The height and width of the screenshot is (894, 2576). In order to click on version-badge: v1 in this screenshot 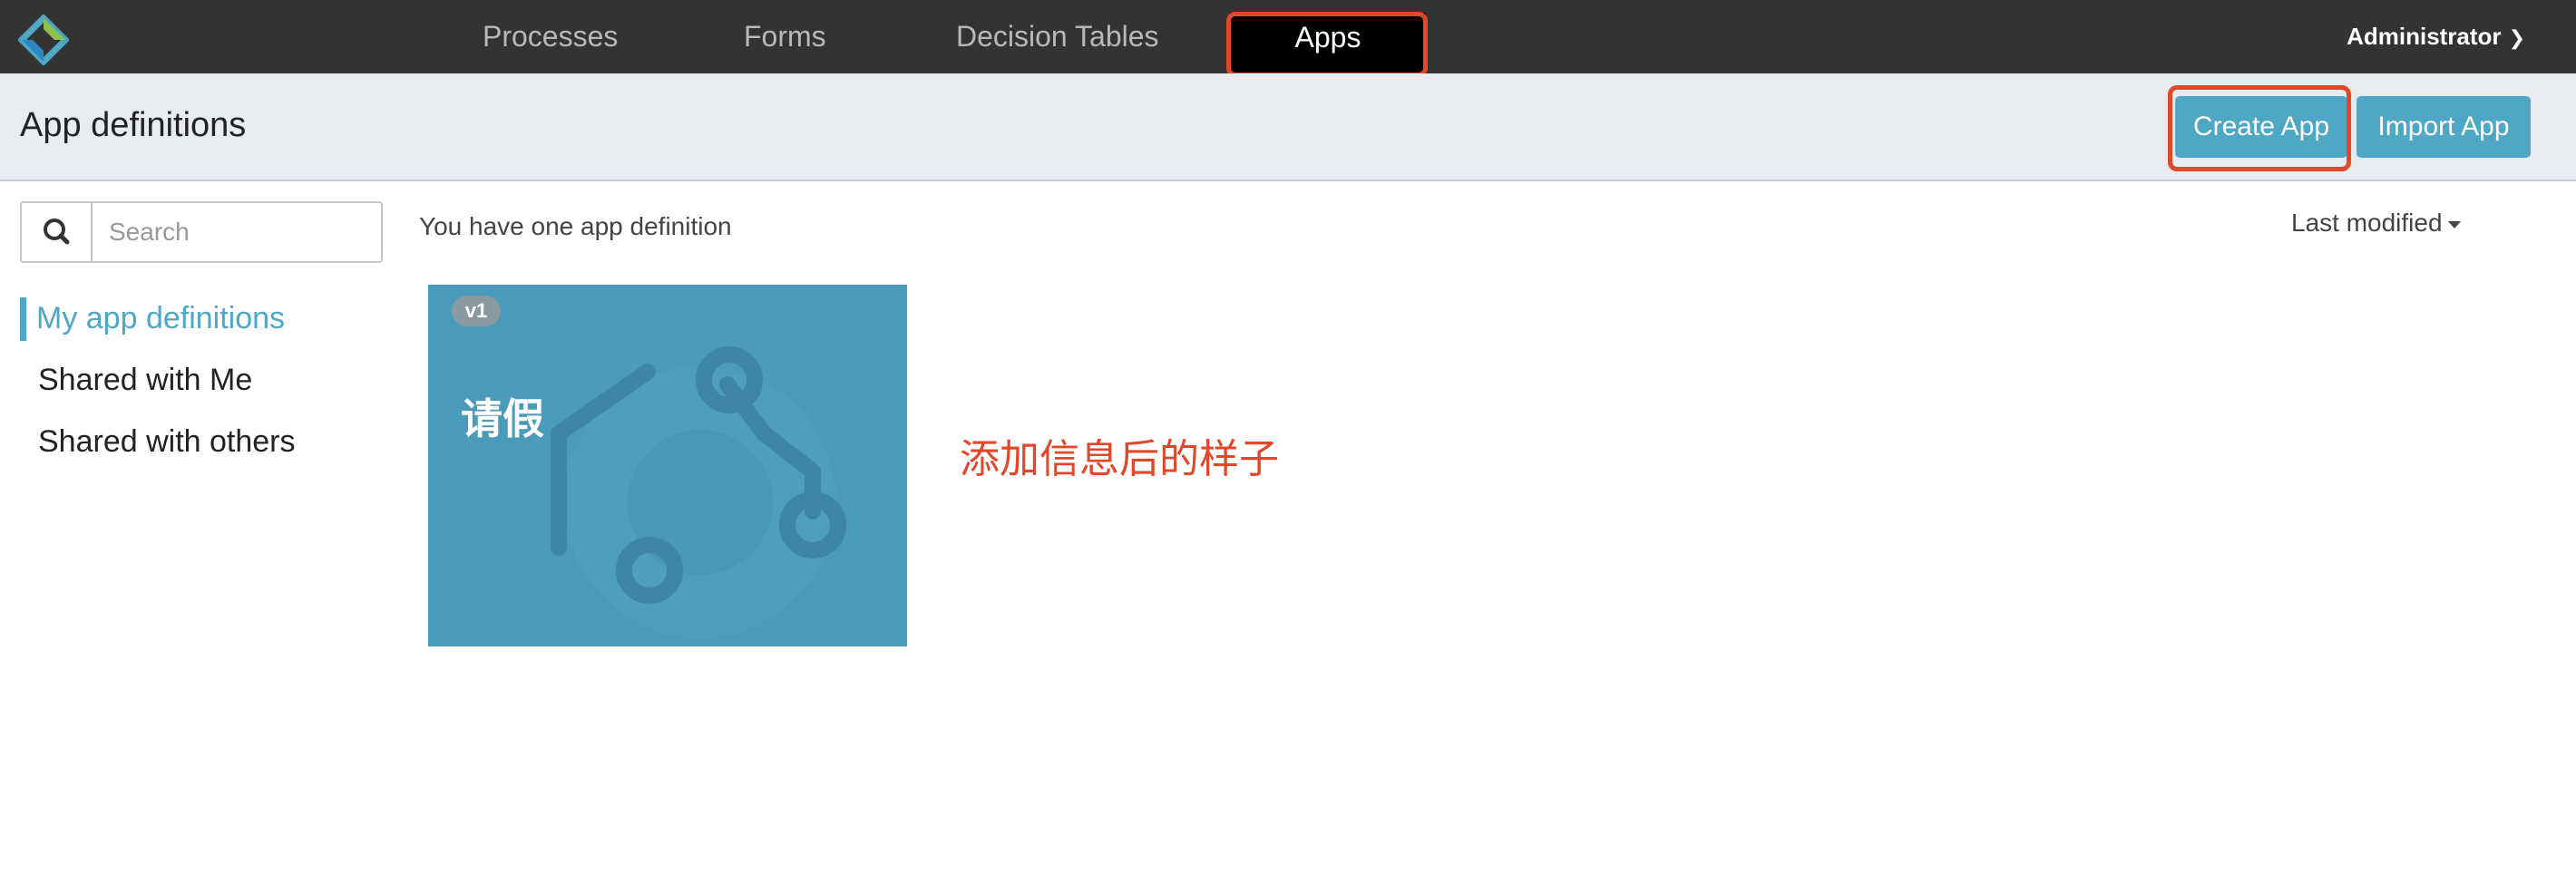, I will do `click(476, 311)`.